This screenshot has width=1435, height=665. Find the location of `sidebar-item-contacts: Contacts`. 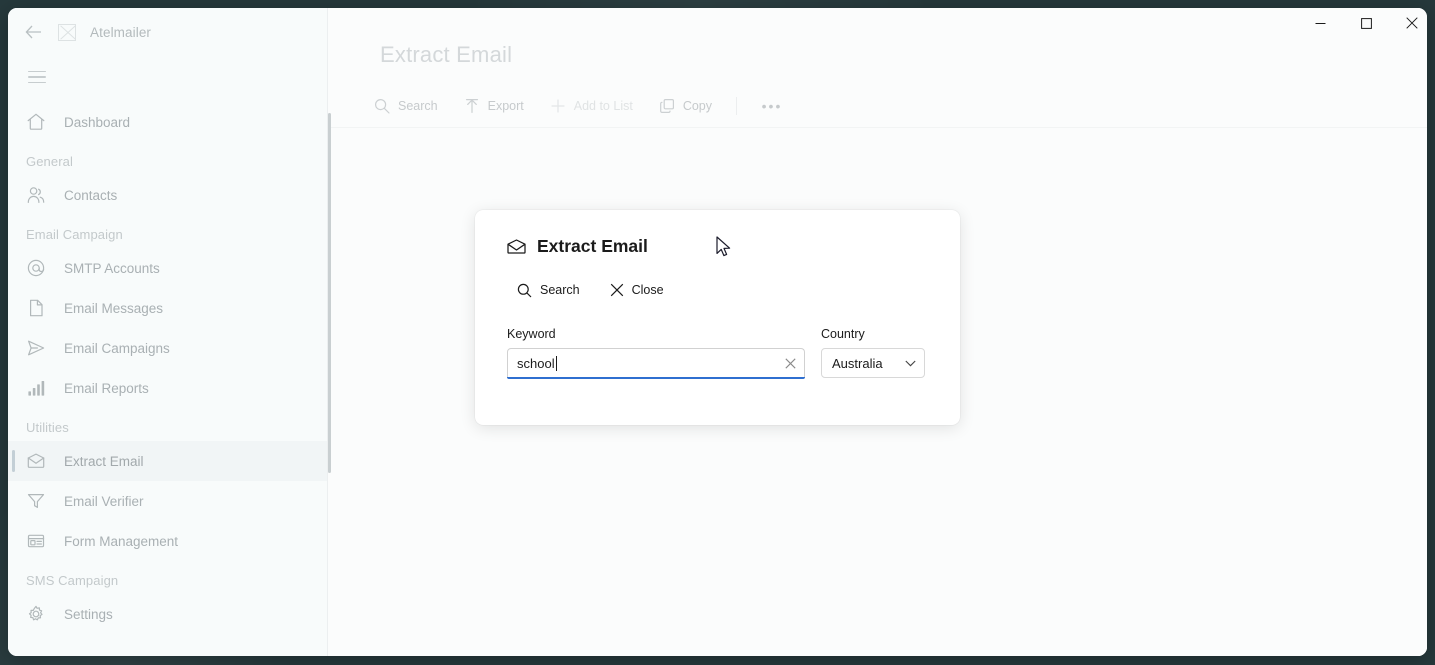

sidebar-item-contacts: Contacts is located at coordinates (167, 195).